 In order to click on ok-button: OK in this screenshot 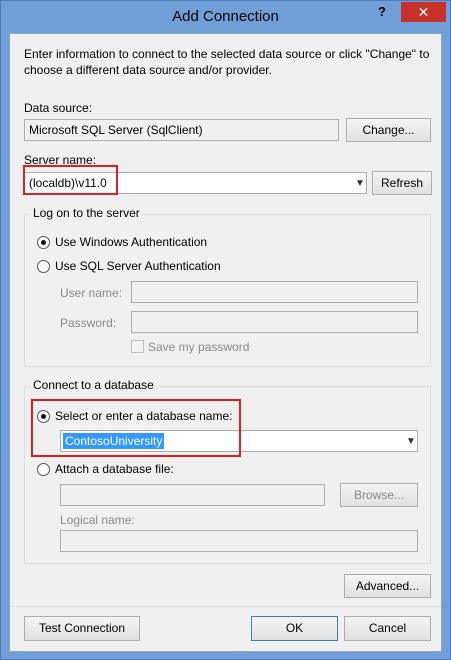, I will do `click(294, 628)`.